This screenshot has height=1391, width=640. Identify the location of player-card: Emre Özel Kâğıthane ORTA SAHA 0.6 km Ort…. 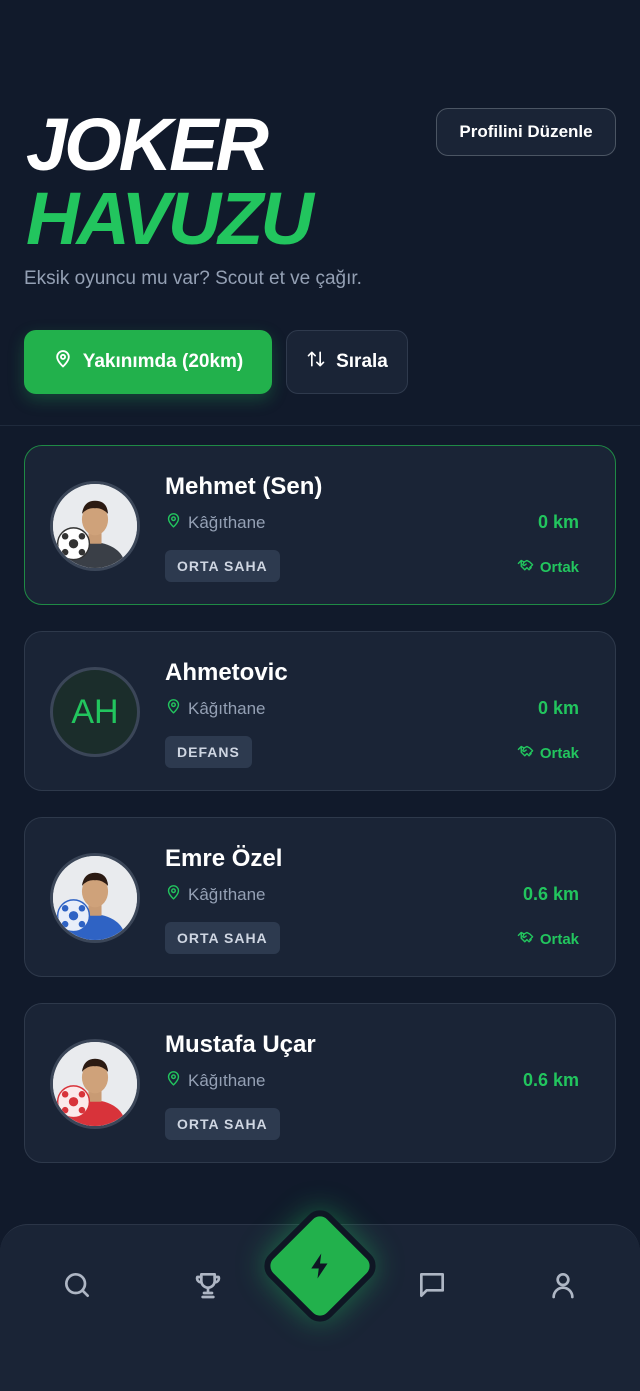
(320, 897).